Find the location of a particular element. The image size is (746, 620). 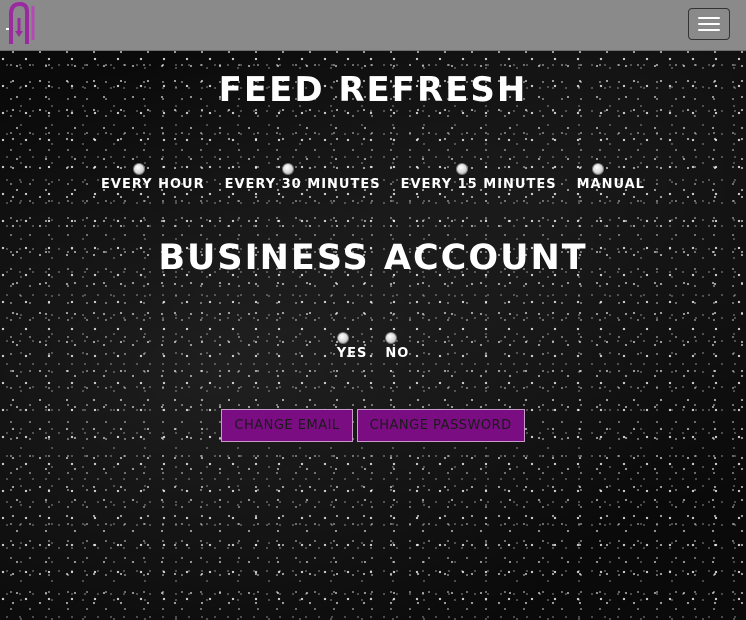

radio-every-hour: EVERY HOUR is located at coordinates (153, 177).